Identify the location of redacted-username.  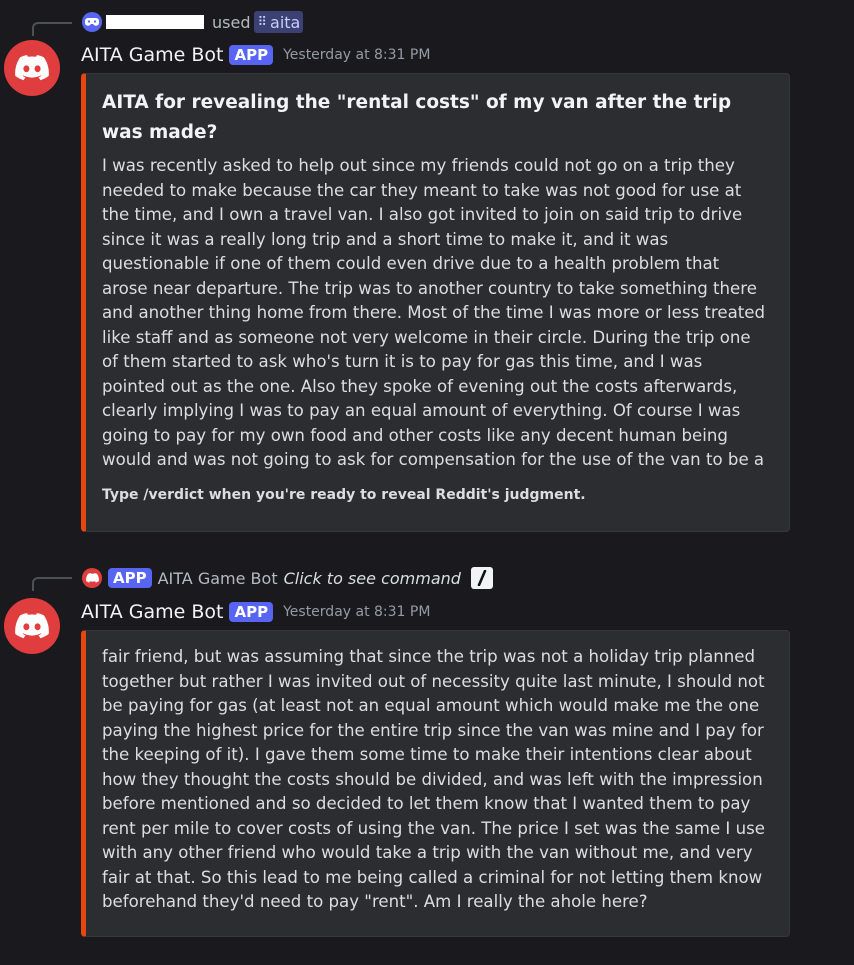
(155, 22).